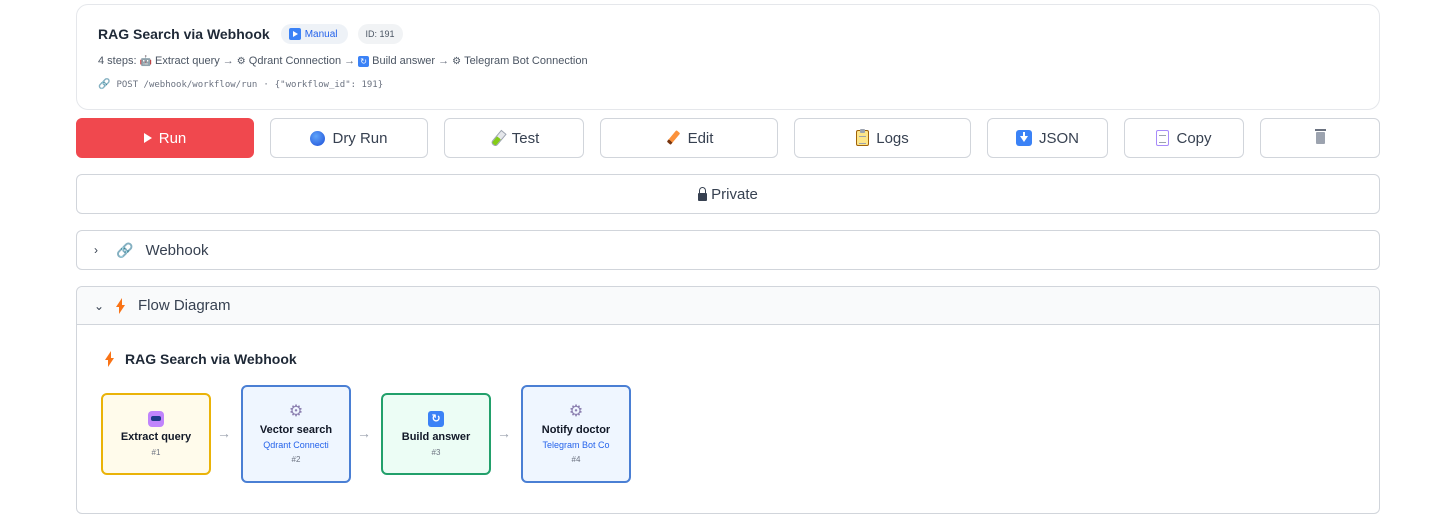 This screenshot has width=1449, height=522. I want to click on step-label: Qdrant Connection, so click(295, 61).